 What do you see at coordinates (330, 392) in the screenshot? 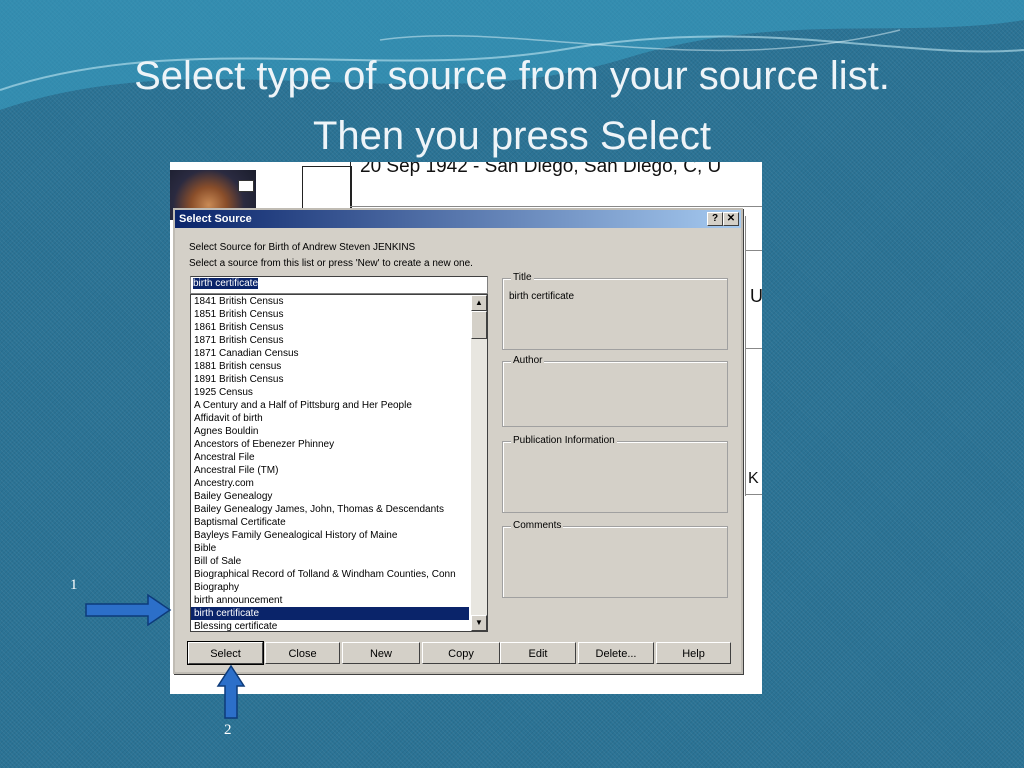
I see `source-list-item: 1925 Census` at bounding box center [330, 392].